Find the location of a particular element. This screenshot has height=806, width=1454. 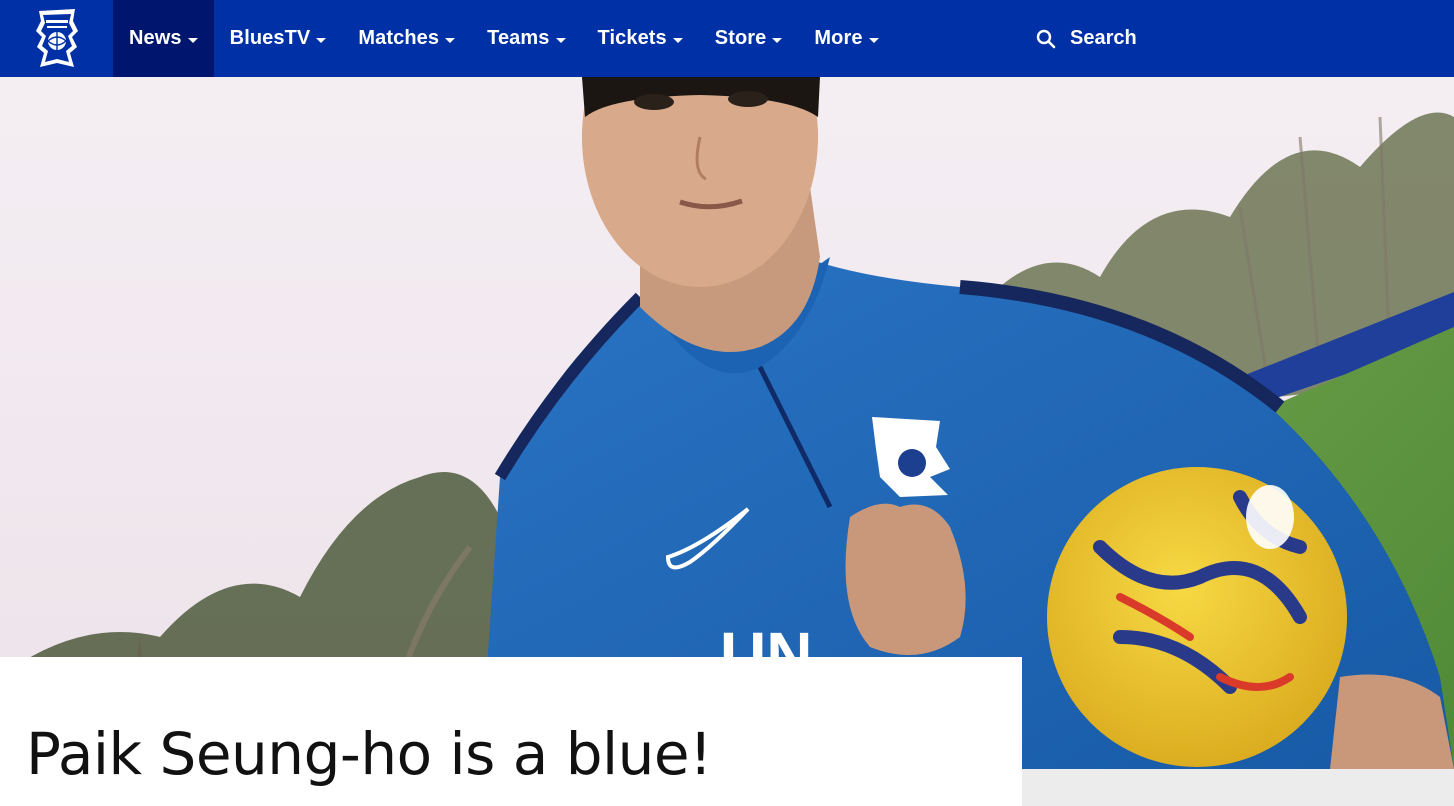

search-label: Search is located at coordinates (1103, 38).